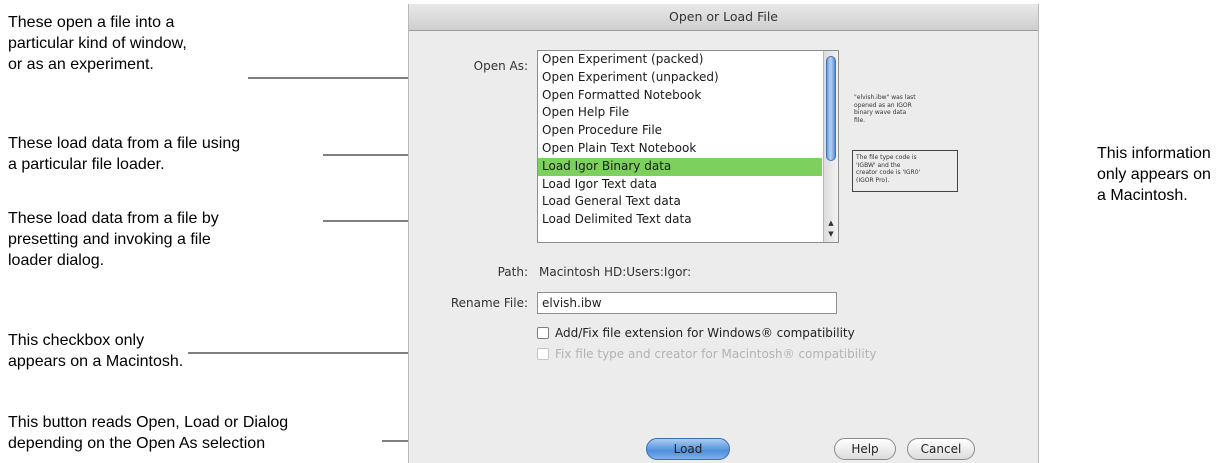 Image resolution: width=1217 pixels, height=463 pixels. What do you see at coordinates (680, 78) in the screenshot?
I see `open-as-item: Open Experiment (unpacked)` at bounding box center [680, 78].